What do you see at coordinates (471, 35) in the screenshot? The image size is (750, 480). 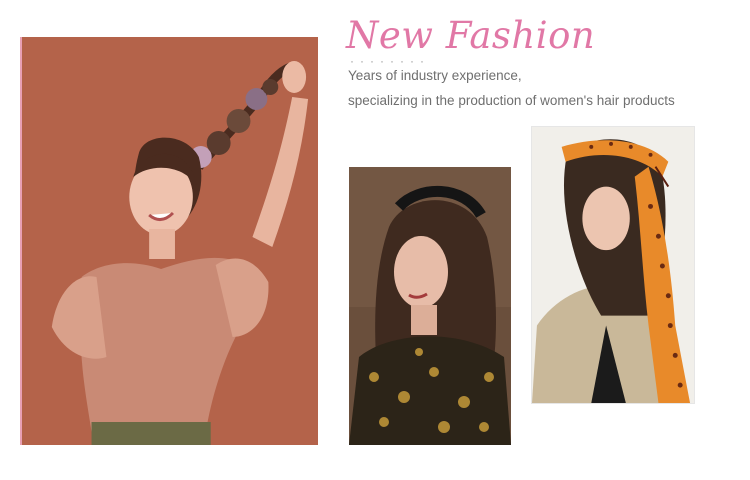 I see `headline-title: New Fashion` at bounding box center [471, 35].